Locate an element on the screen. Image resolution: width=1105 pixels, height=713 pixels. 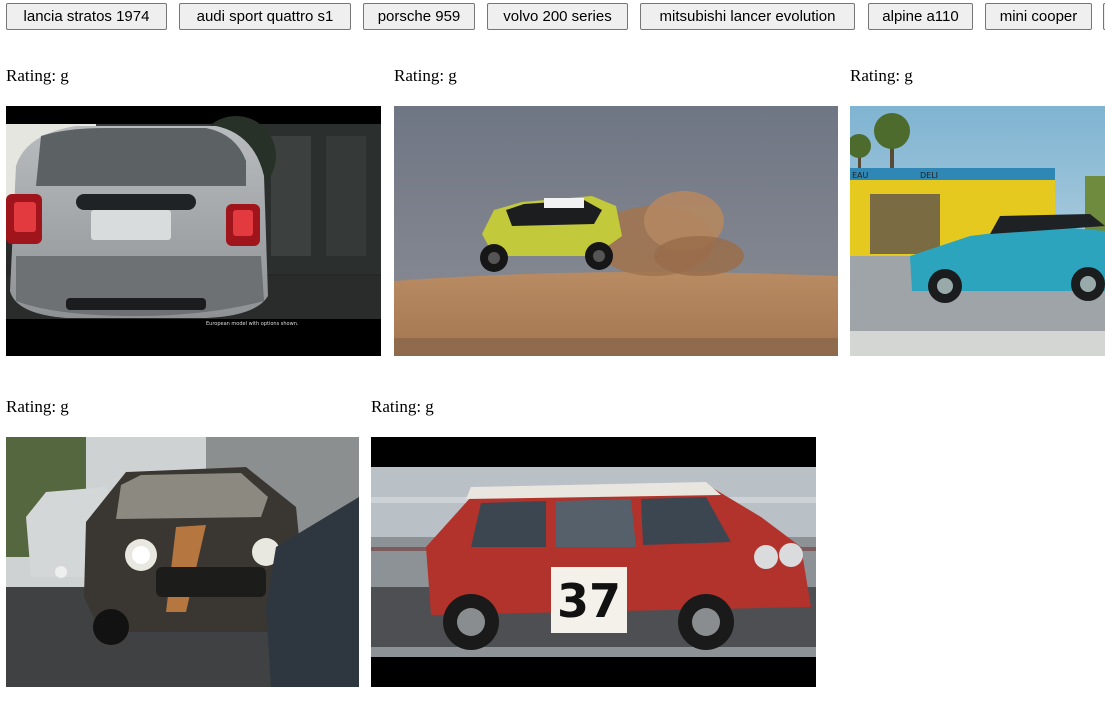
car-parade-scene is located at coordinates (182, 562).